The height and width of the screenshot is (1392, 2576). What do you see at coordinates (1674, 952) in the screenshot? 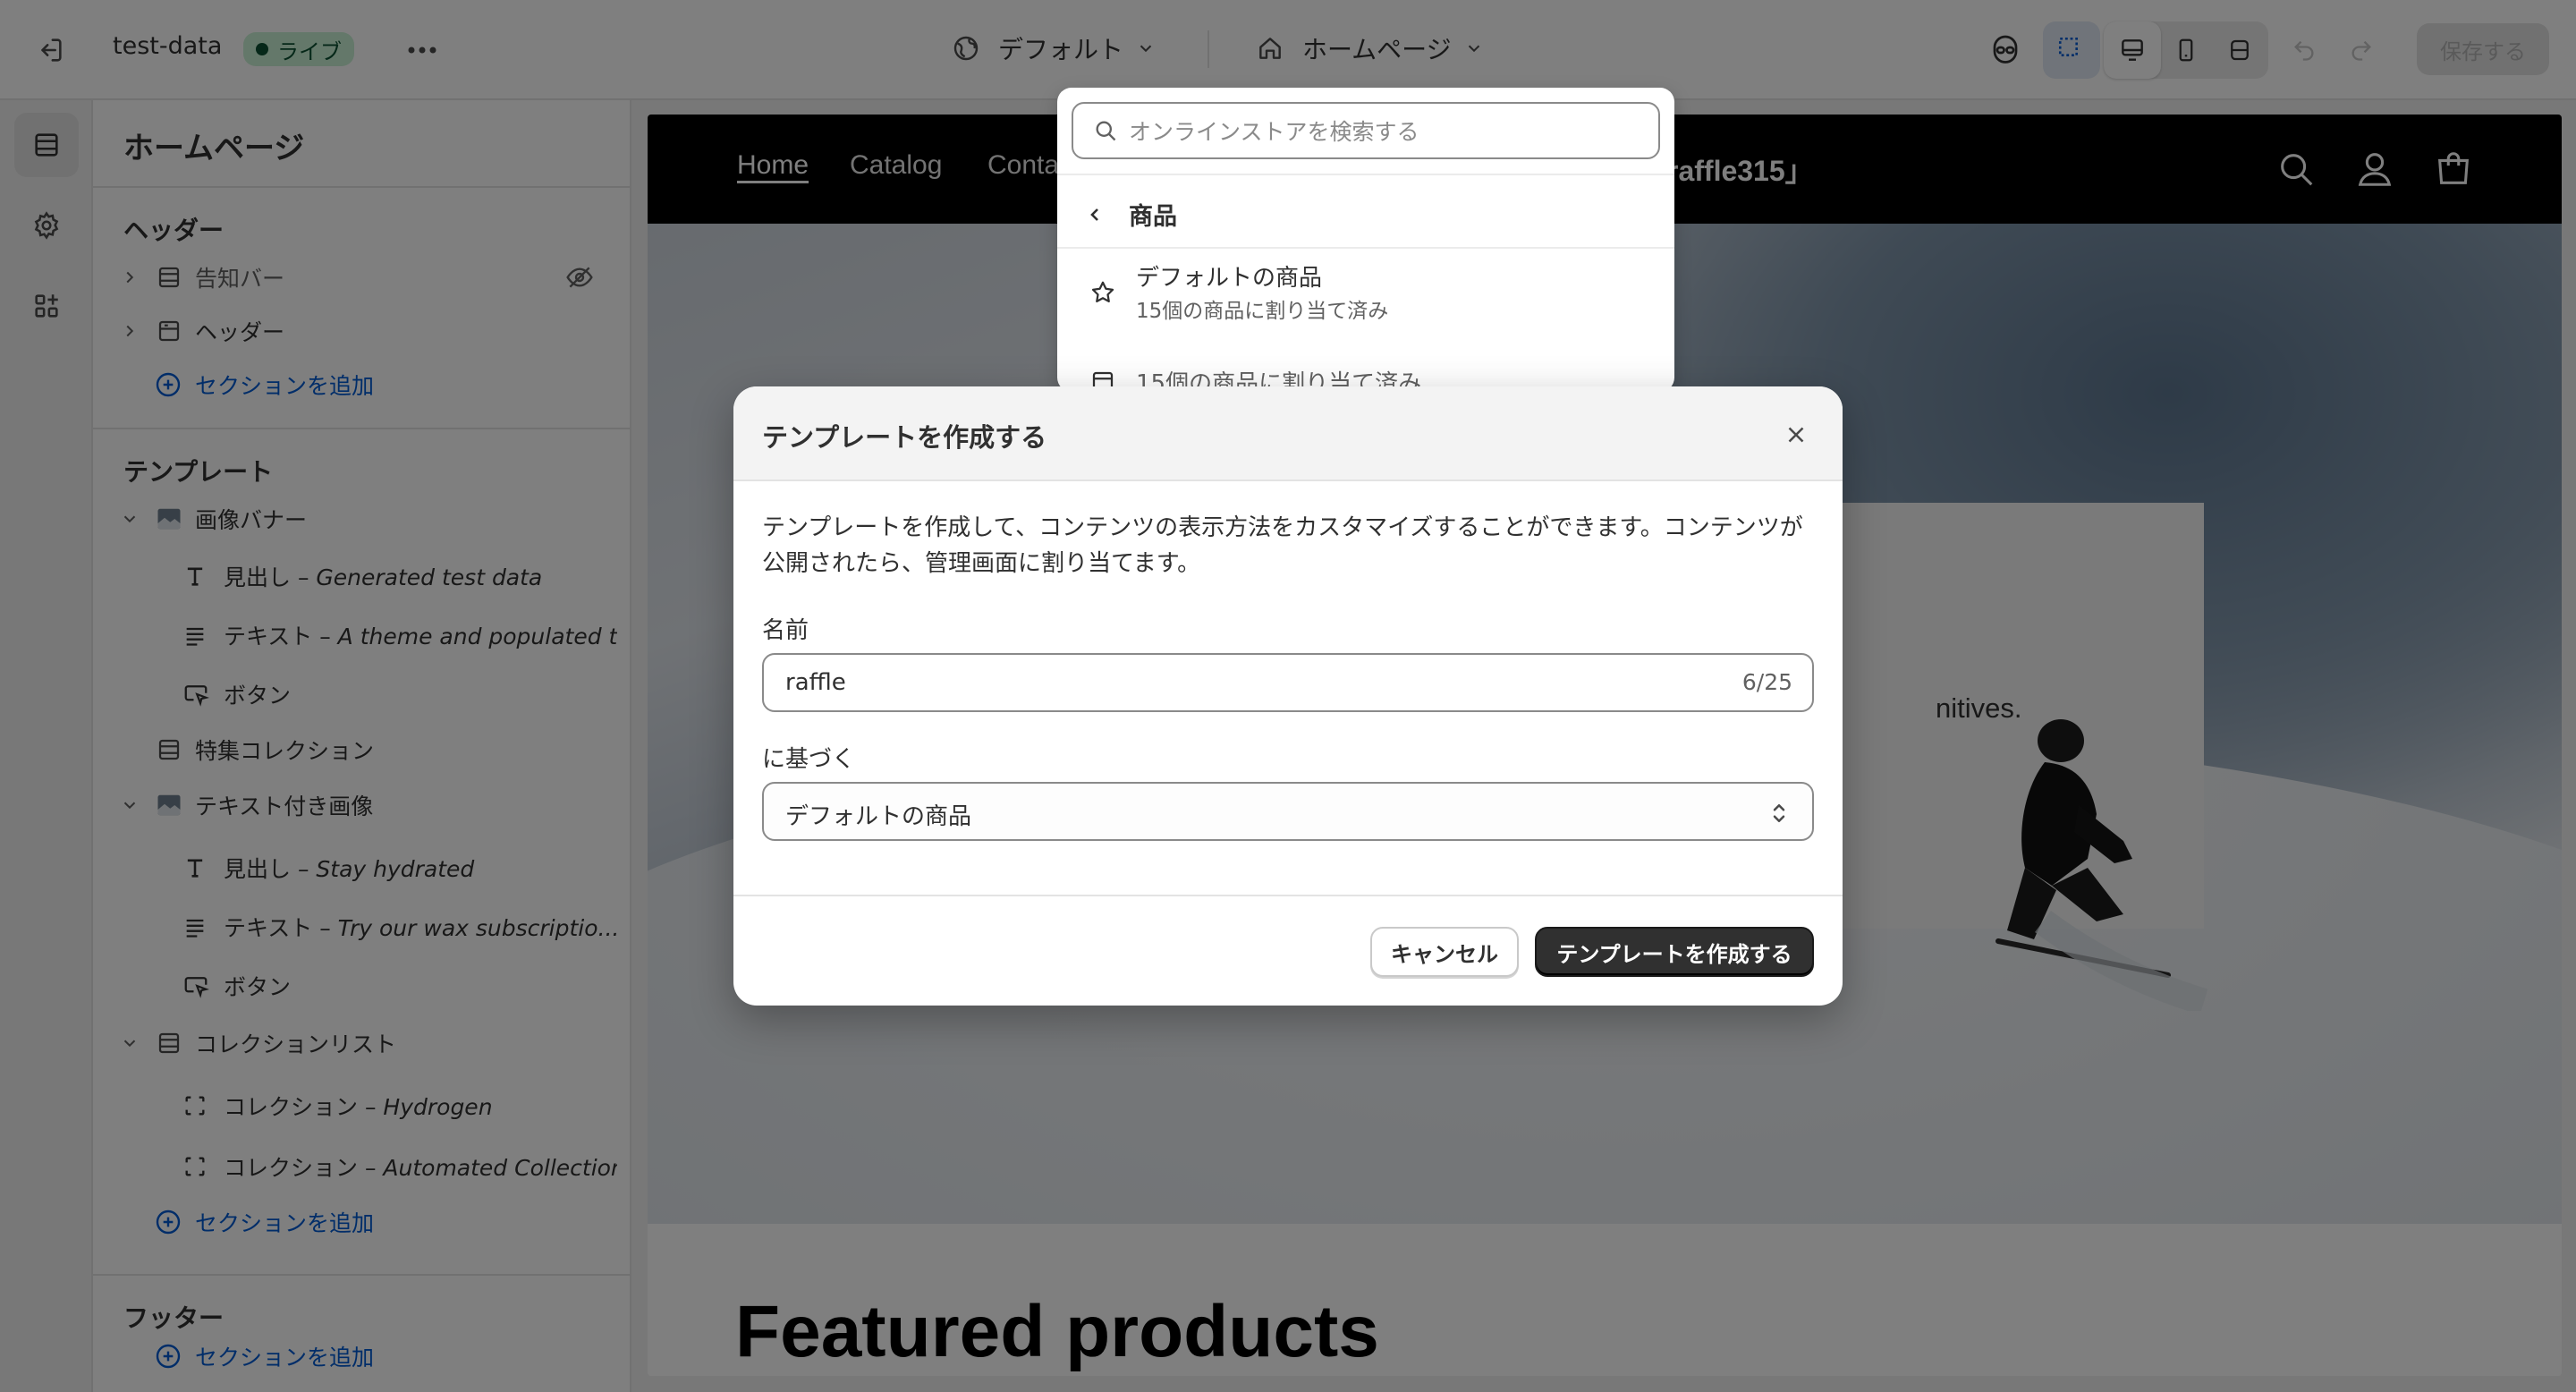
I see `create-template-button: テンプレートを作成する` at bounding box center [1674, 952].